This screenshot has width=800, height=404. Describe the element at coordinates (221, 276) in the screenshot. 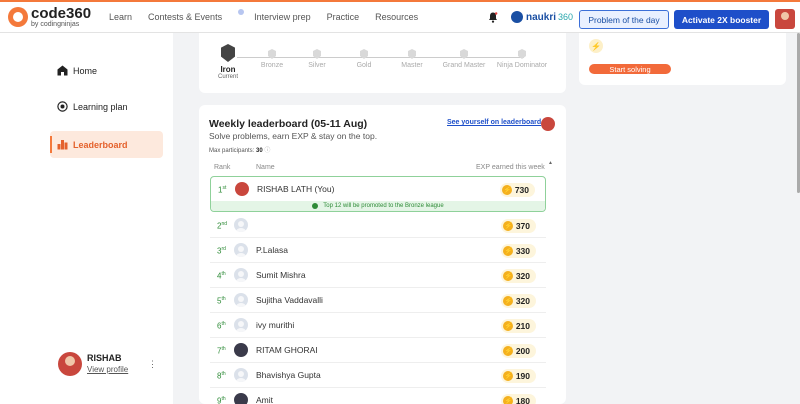

I see `rank-label: 4th` at that location.